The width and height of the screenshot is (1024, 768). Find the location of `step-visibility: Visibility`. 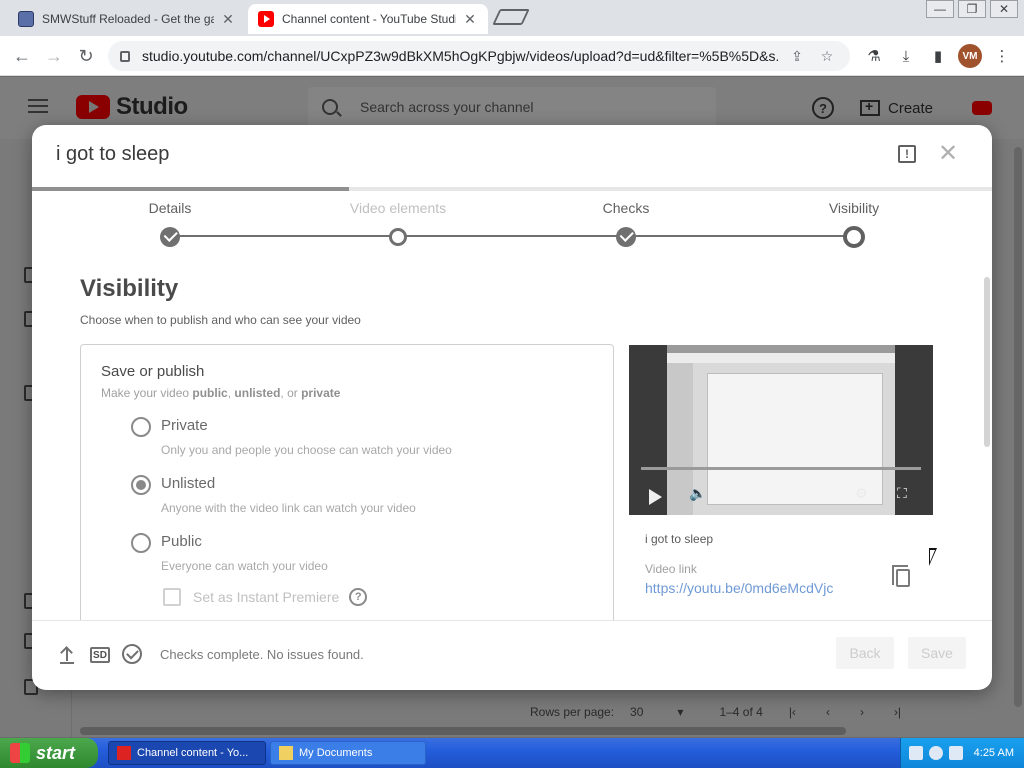

step-visibility: Visibility is located at coordinates (854, 221).